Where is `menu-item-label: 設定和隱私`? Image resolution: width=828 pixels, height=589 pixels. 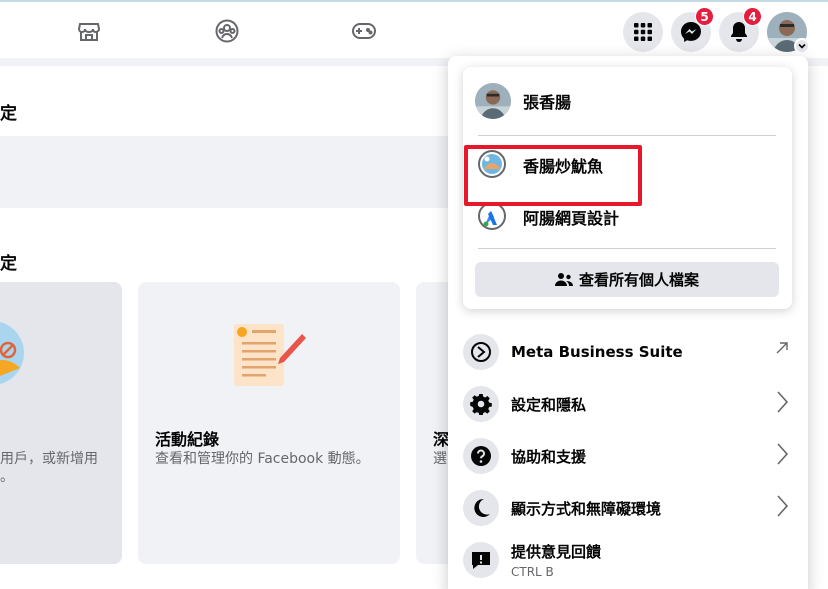 menu-item-label: 設定和隱私 is located at coordinates (549, 404).